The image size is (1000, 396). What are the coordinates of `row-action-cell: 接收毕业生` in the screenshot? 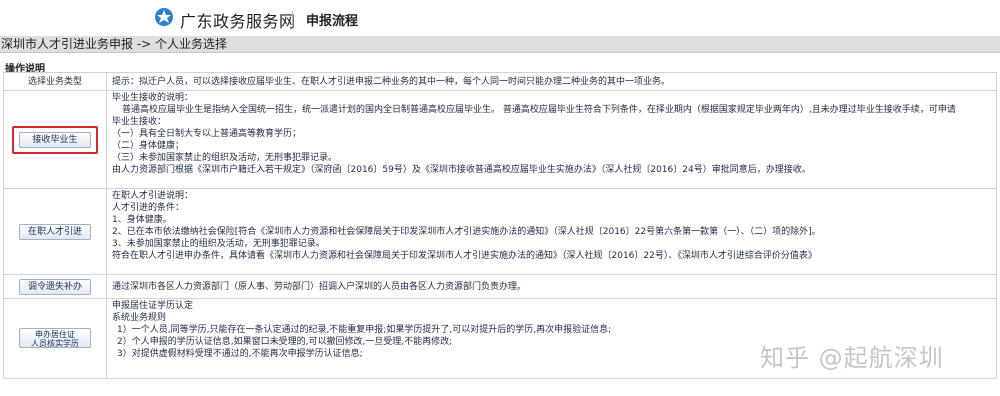 It's located at (55, 139).